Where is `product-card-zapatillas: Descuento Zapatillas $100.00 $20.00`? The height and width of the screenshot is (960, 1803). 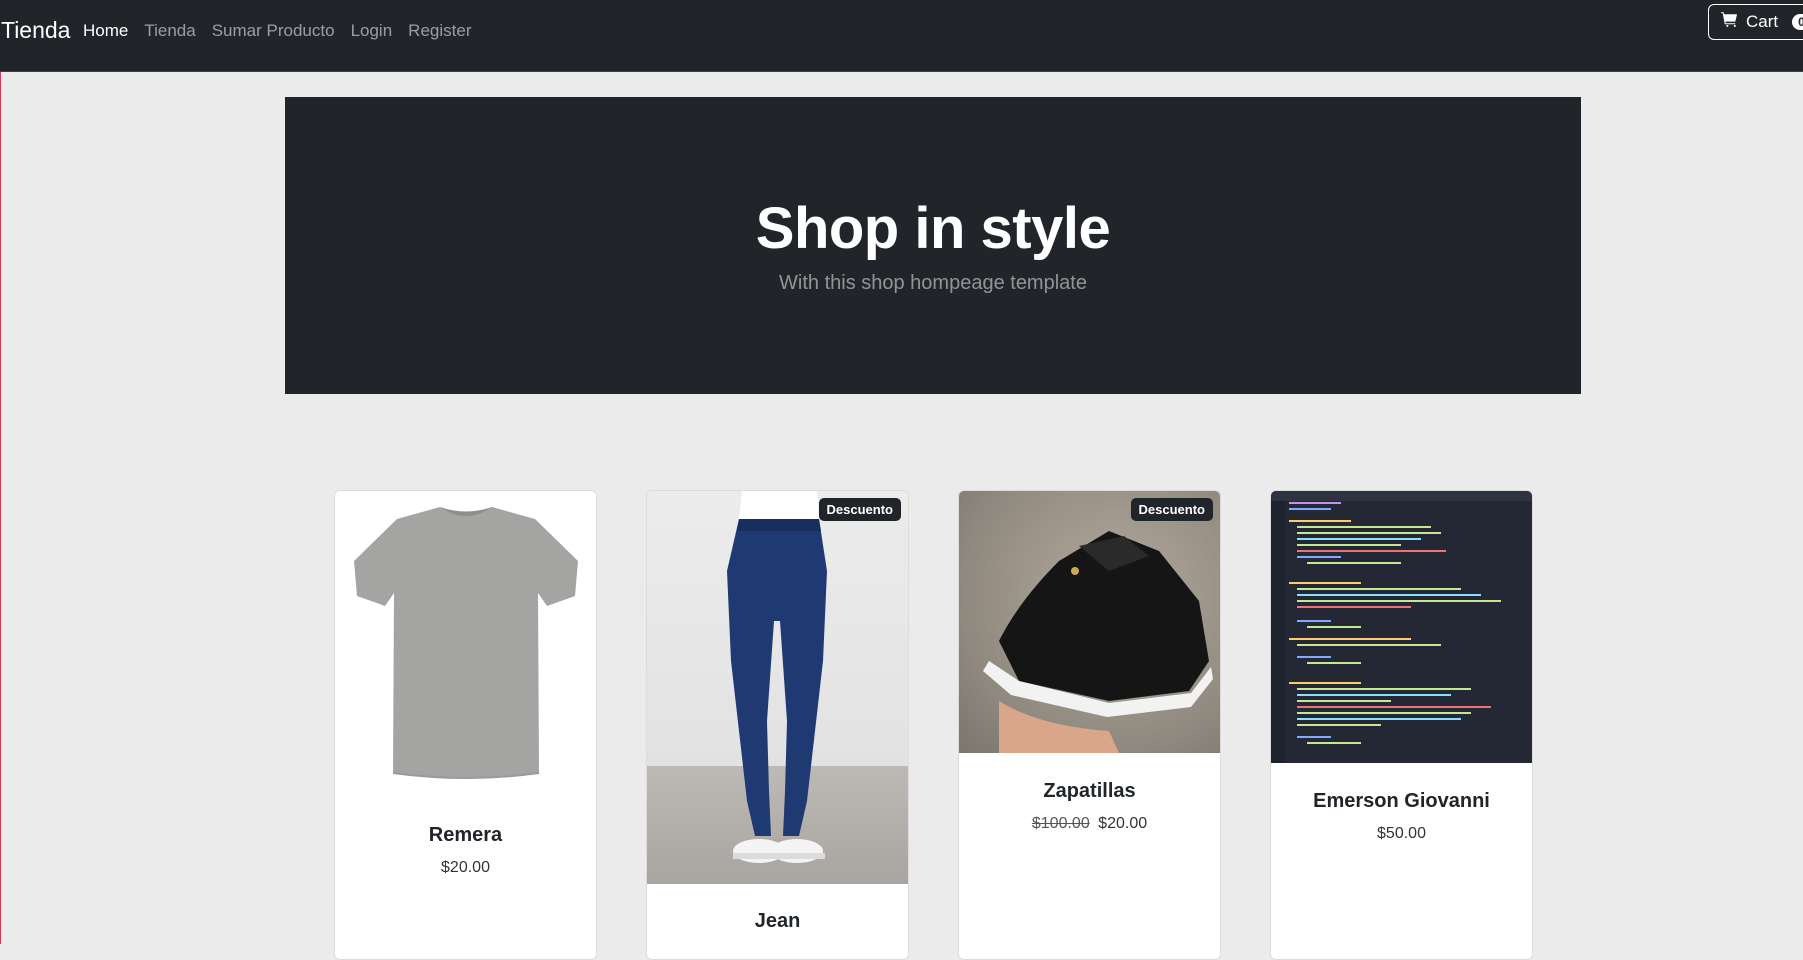
product-card-zapatillas: Descuento Zapatillas $100.00 $20.00 is located at coordinates (1089, 725).